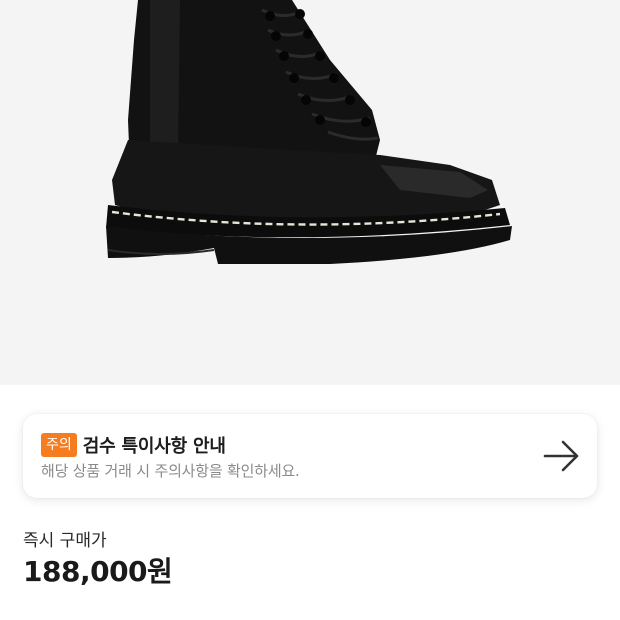 The width and height of the screenshot is (620, 620). I want to click on instant-buy-price-label: 즉시 구매가, so click(65, 541).